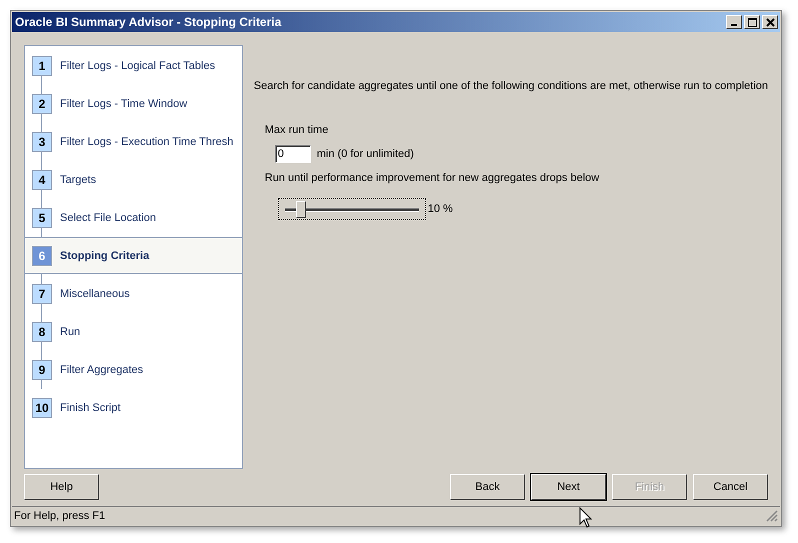  I want to click on step-item: 7 Miscellaneous, so click(133, 293).